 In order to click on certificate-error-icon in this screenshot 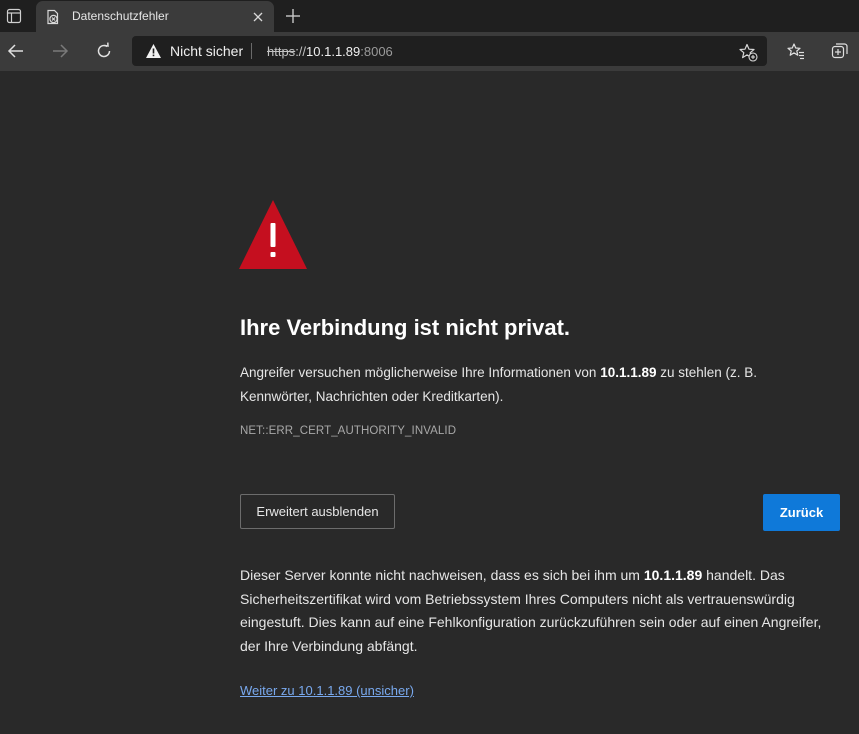, I will do `click(53, 17)`.